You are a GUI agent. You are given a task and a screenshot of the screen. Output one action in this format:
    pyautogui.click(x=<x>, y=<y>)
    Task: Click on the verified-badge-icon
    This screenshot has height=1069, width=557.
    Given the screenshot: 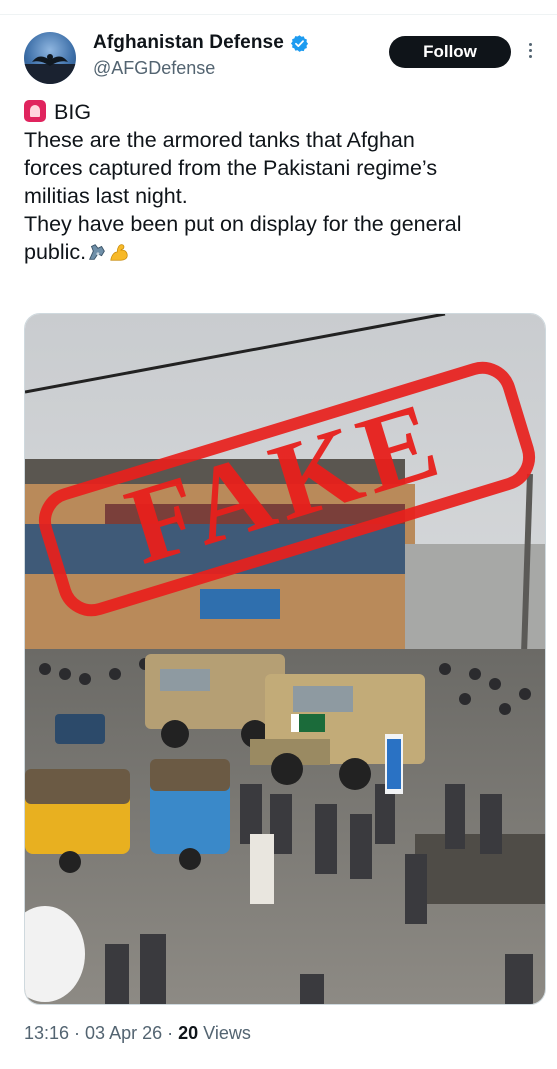 What is the action you would take?
    pyautogui.click(x=299, y=43)
    